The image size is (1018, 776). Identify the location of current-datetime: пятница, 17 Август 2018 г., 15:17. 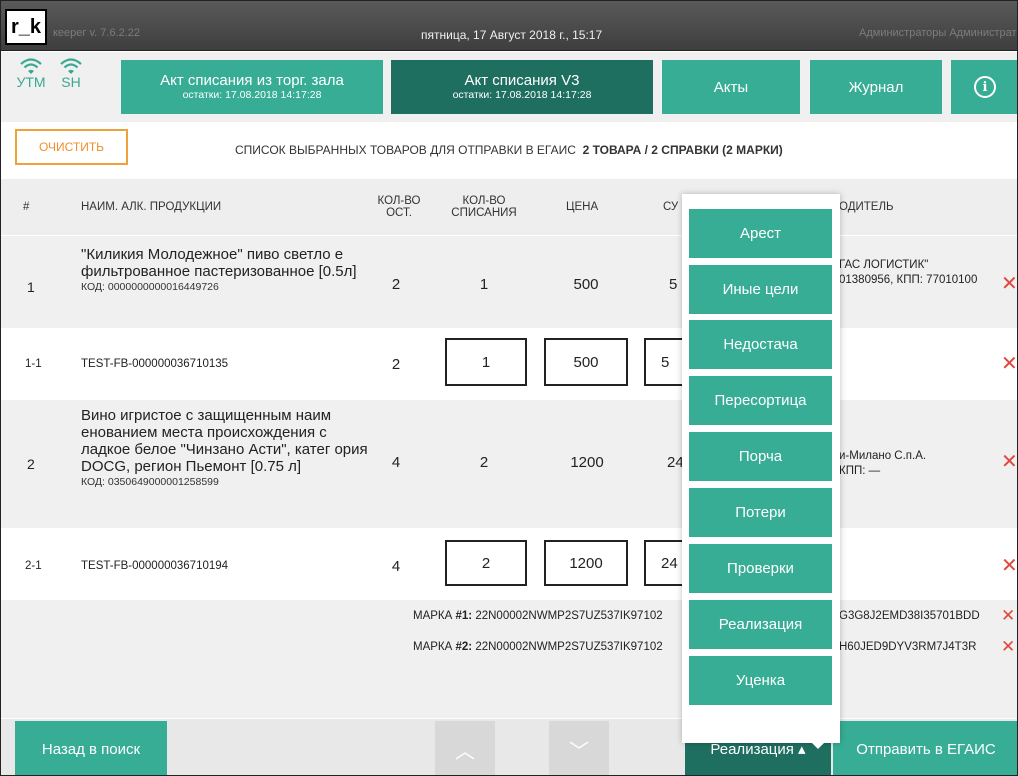
(512, 35).